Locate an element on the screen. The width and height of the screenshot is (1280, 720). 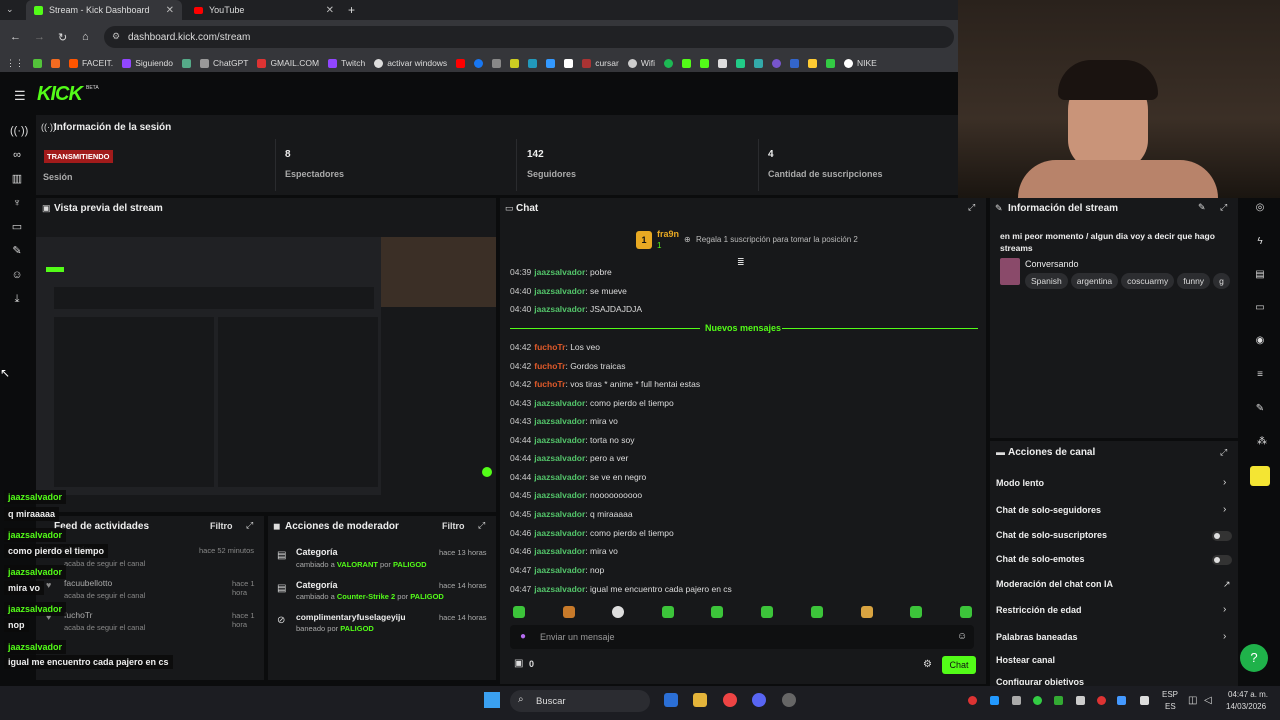
ai-moderation-row: Moderación del chat con IA is located at coordinates (1054, 584).